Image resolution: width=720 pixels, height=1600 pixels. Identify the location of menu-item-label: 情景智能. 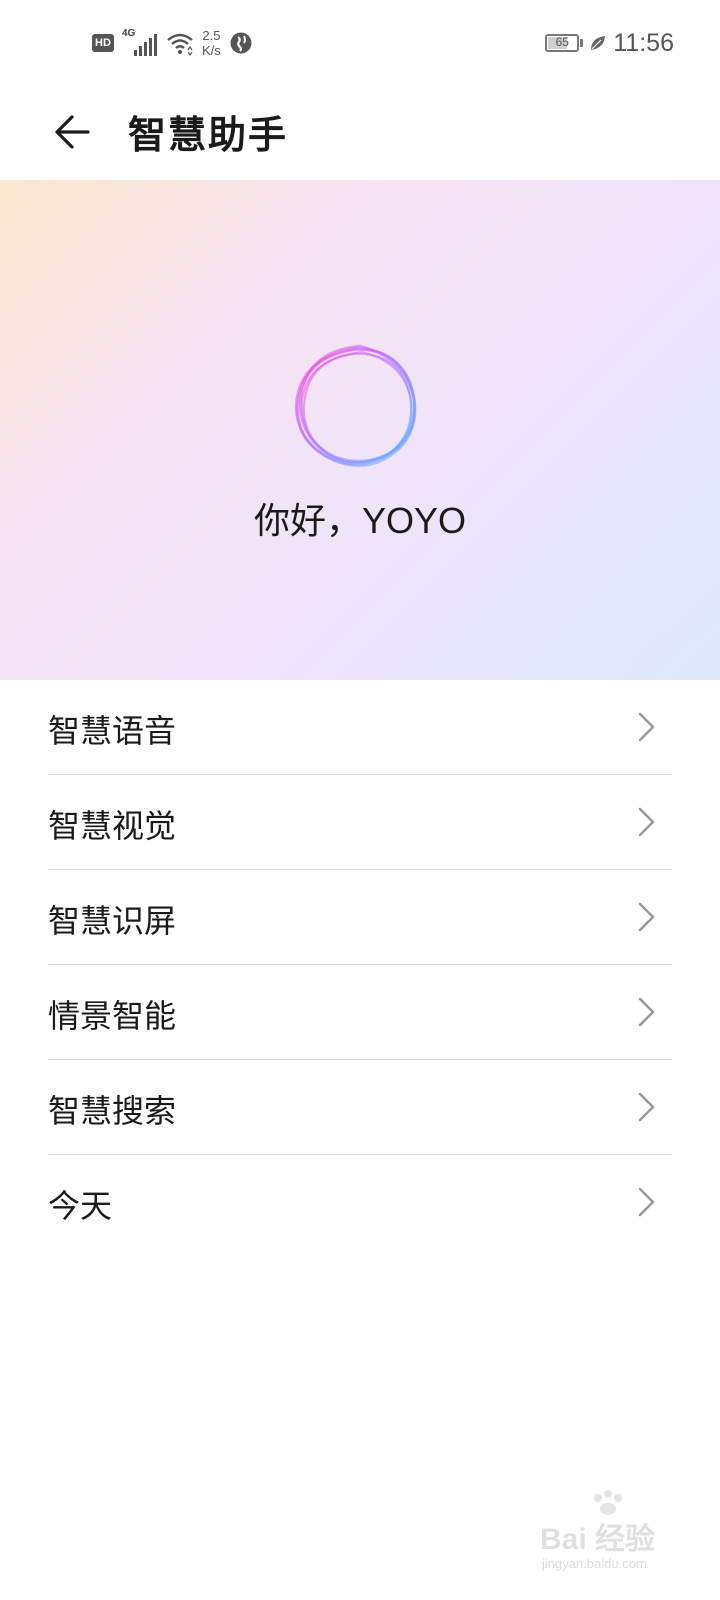
(112, 1016).